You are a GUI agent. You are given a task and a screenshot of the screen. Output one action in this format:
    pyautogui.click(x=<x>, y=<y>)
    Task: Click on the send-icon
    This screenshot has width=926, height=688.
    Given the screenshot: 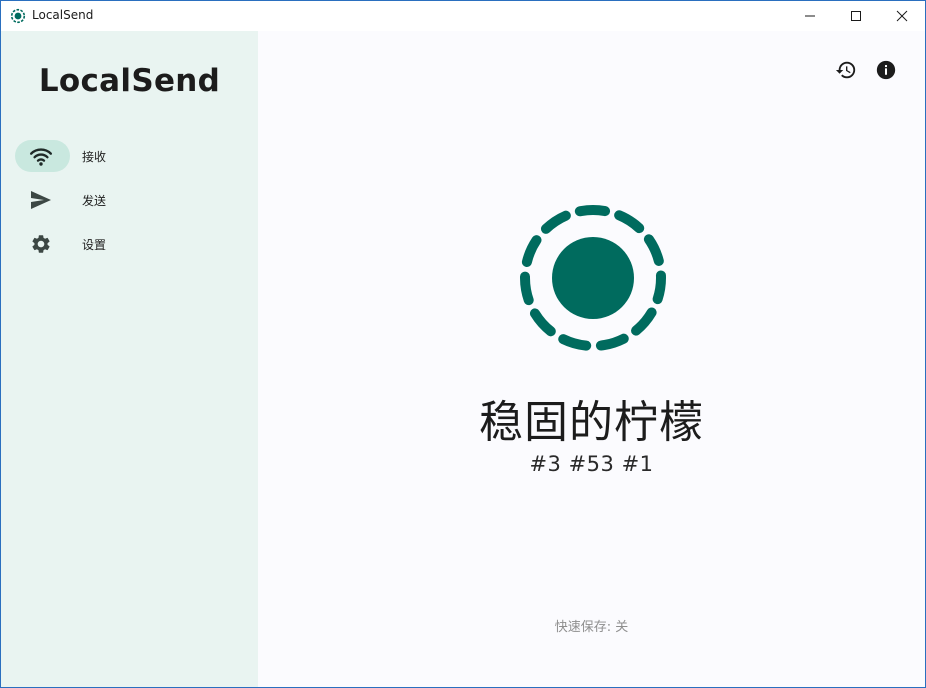 What is the action you would take?
    pyautogui.click(x=41, y=200)
    